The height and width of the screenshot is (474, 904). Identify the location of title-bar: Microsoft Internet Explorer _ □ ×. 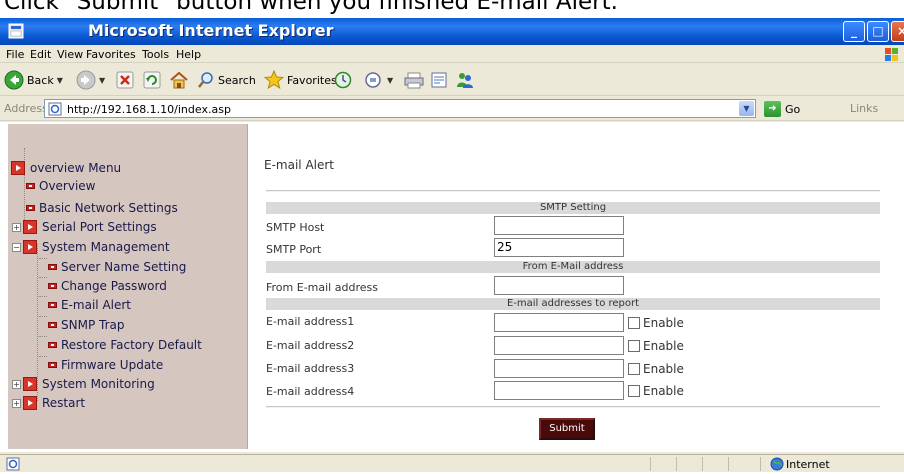
(452, 31).